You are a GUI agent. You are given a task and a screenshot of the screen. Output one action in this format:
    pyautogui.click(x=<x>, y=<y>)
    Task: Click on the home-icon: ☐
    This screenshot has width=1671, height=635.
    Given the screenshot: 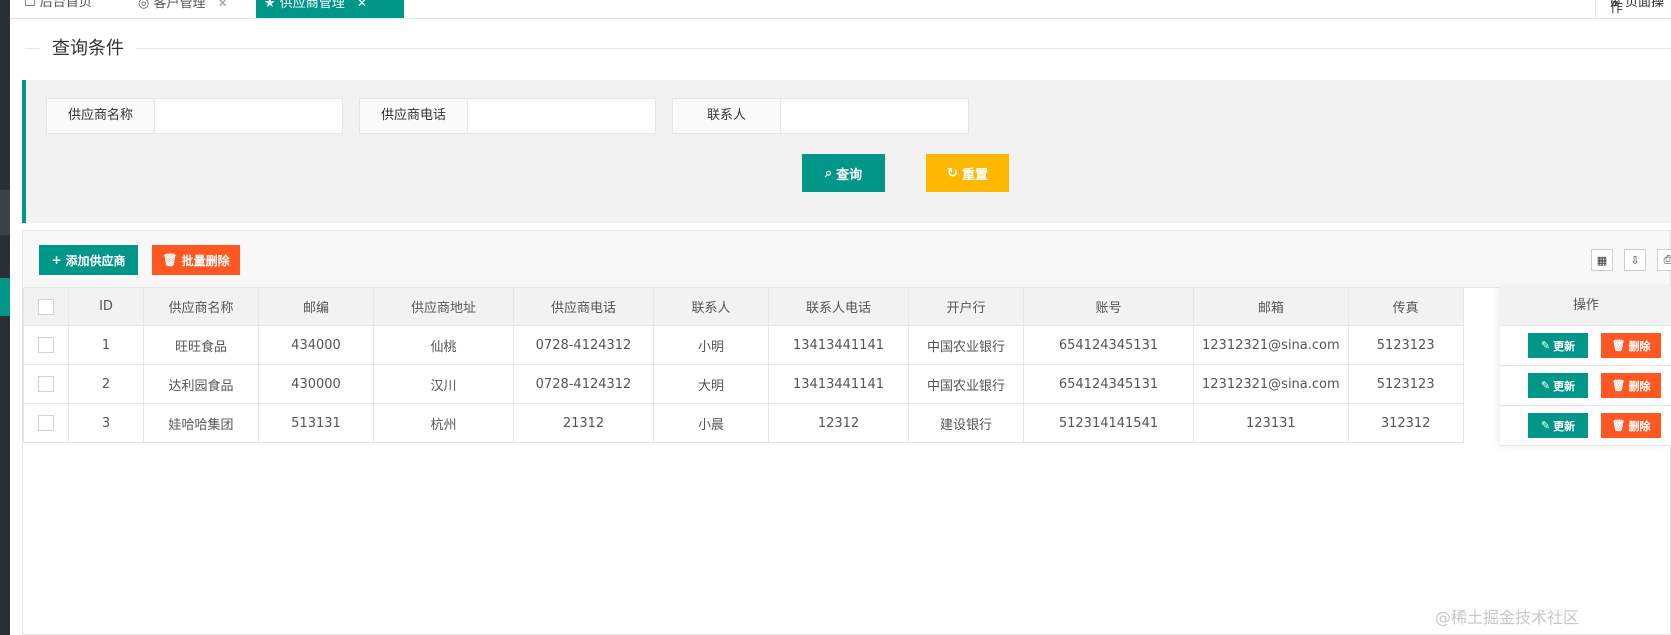 What is the action you would take?
    pyautogui.click(x=30, y=5)
    